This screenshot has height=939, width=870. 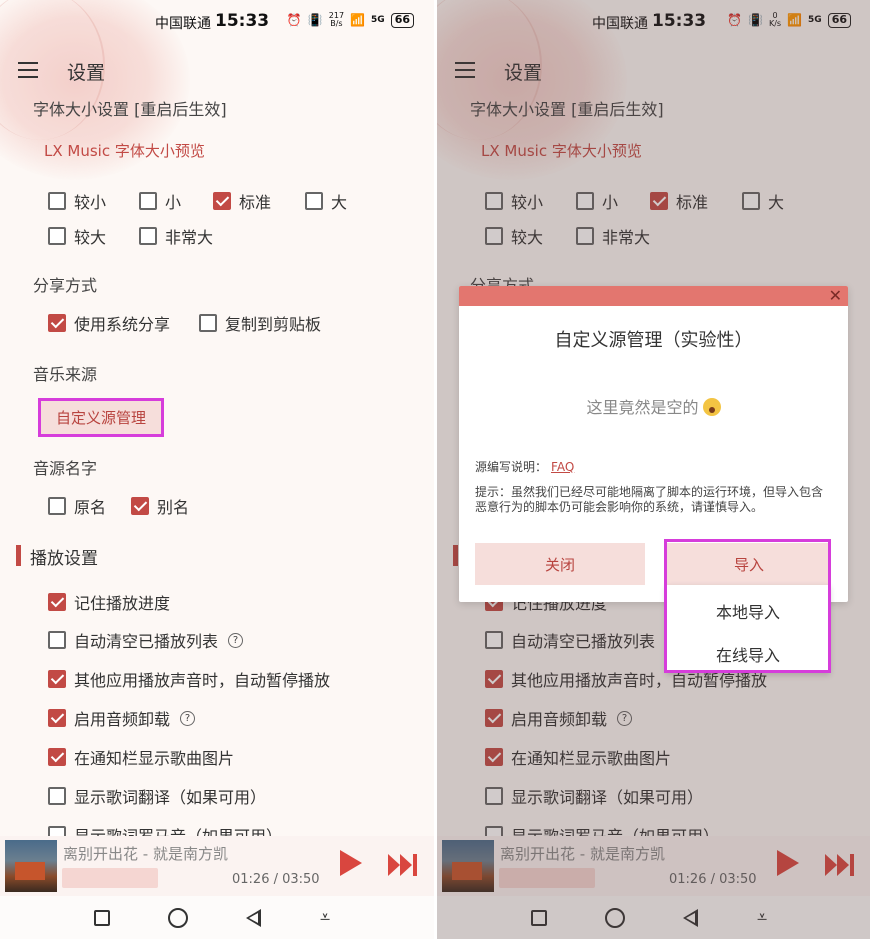 What do you see at coordinates (130, 109) in the screenshot?
I see `font-size-label: 字体大小设置 [重启后生效]` at bounding box center [130, 109].